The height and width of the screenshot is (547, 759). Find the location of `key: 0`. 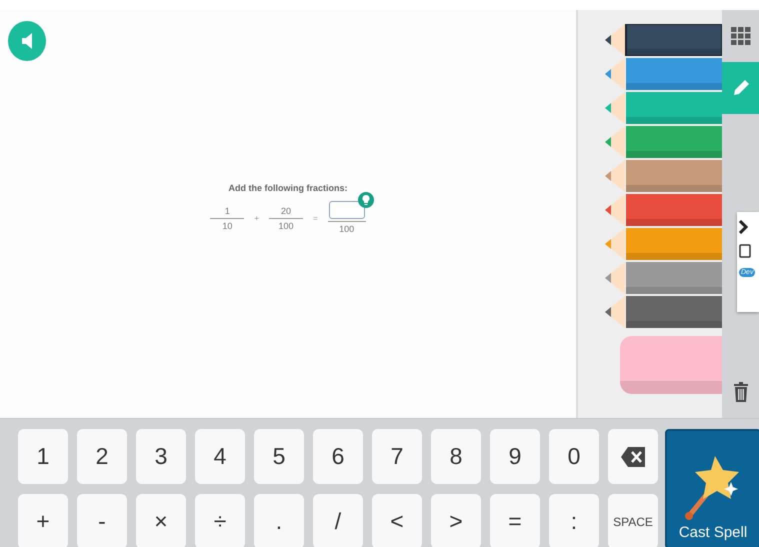

key: 0 is located at coordinates (574, 456).